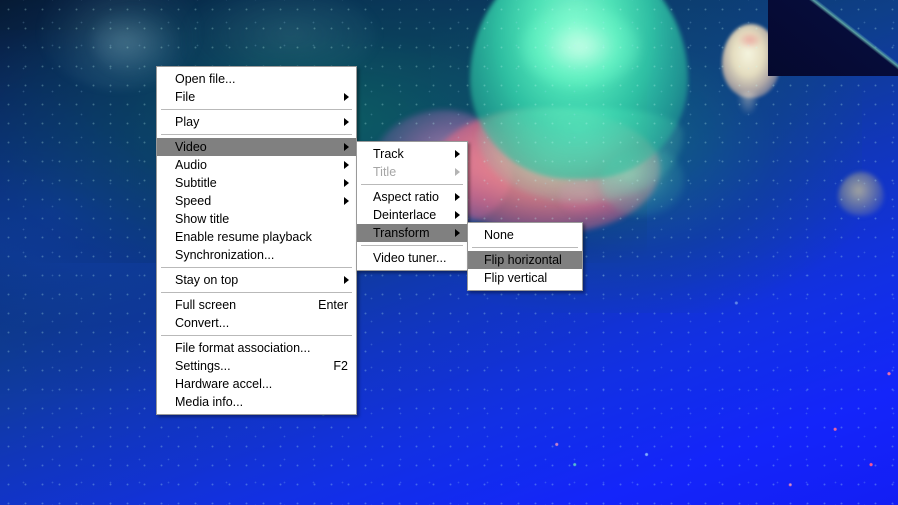 The height and width of the screenshot is (505, 898). Describe the element at coordinates (196, 183) in the screenshot. I see `menu-item-label: Subtitle` at that location.